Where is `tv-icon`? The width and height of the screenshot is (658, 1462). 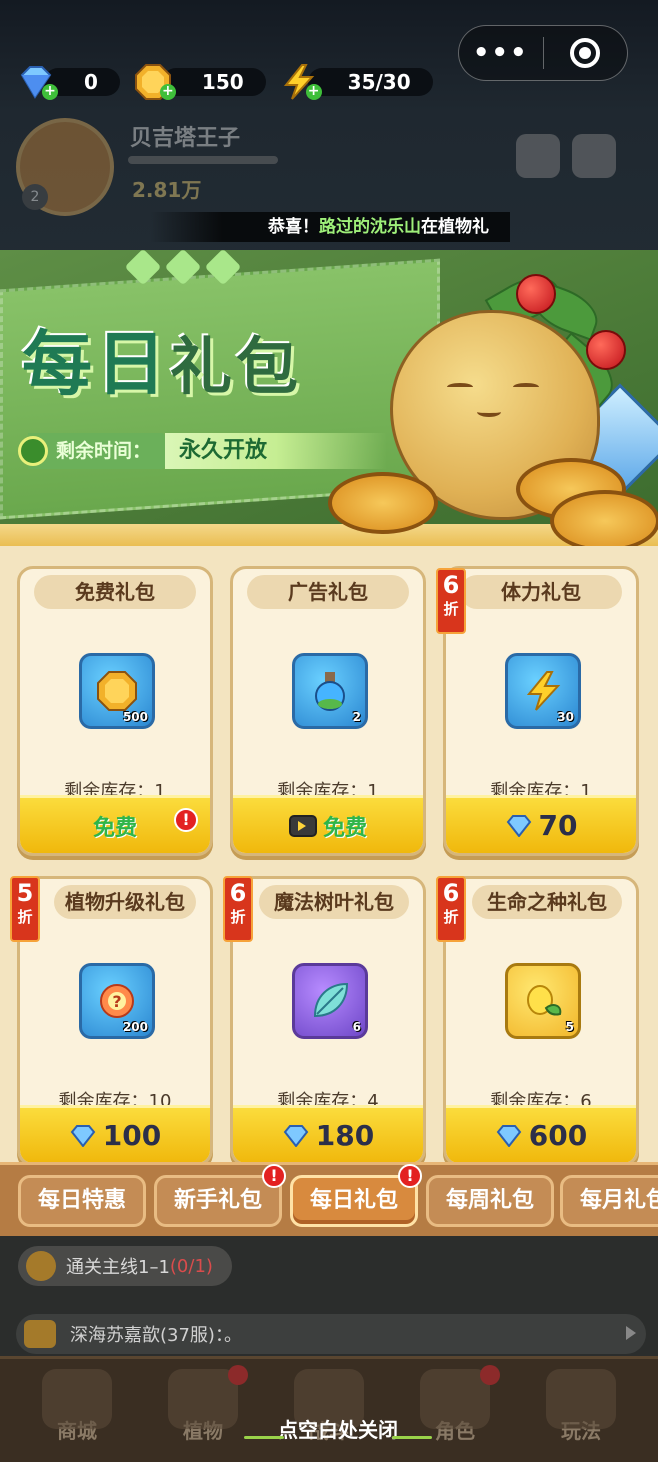
tv-icon is located at coordinates (302, 825).